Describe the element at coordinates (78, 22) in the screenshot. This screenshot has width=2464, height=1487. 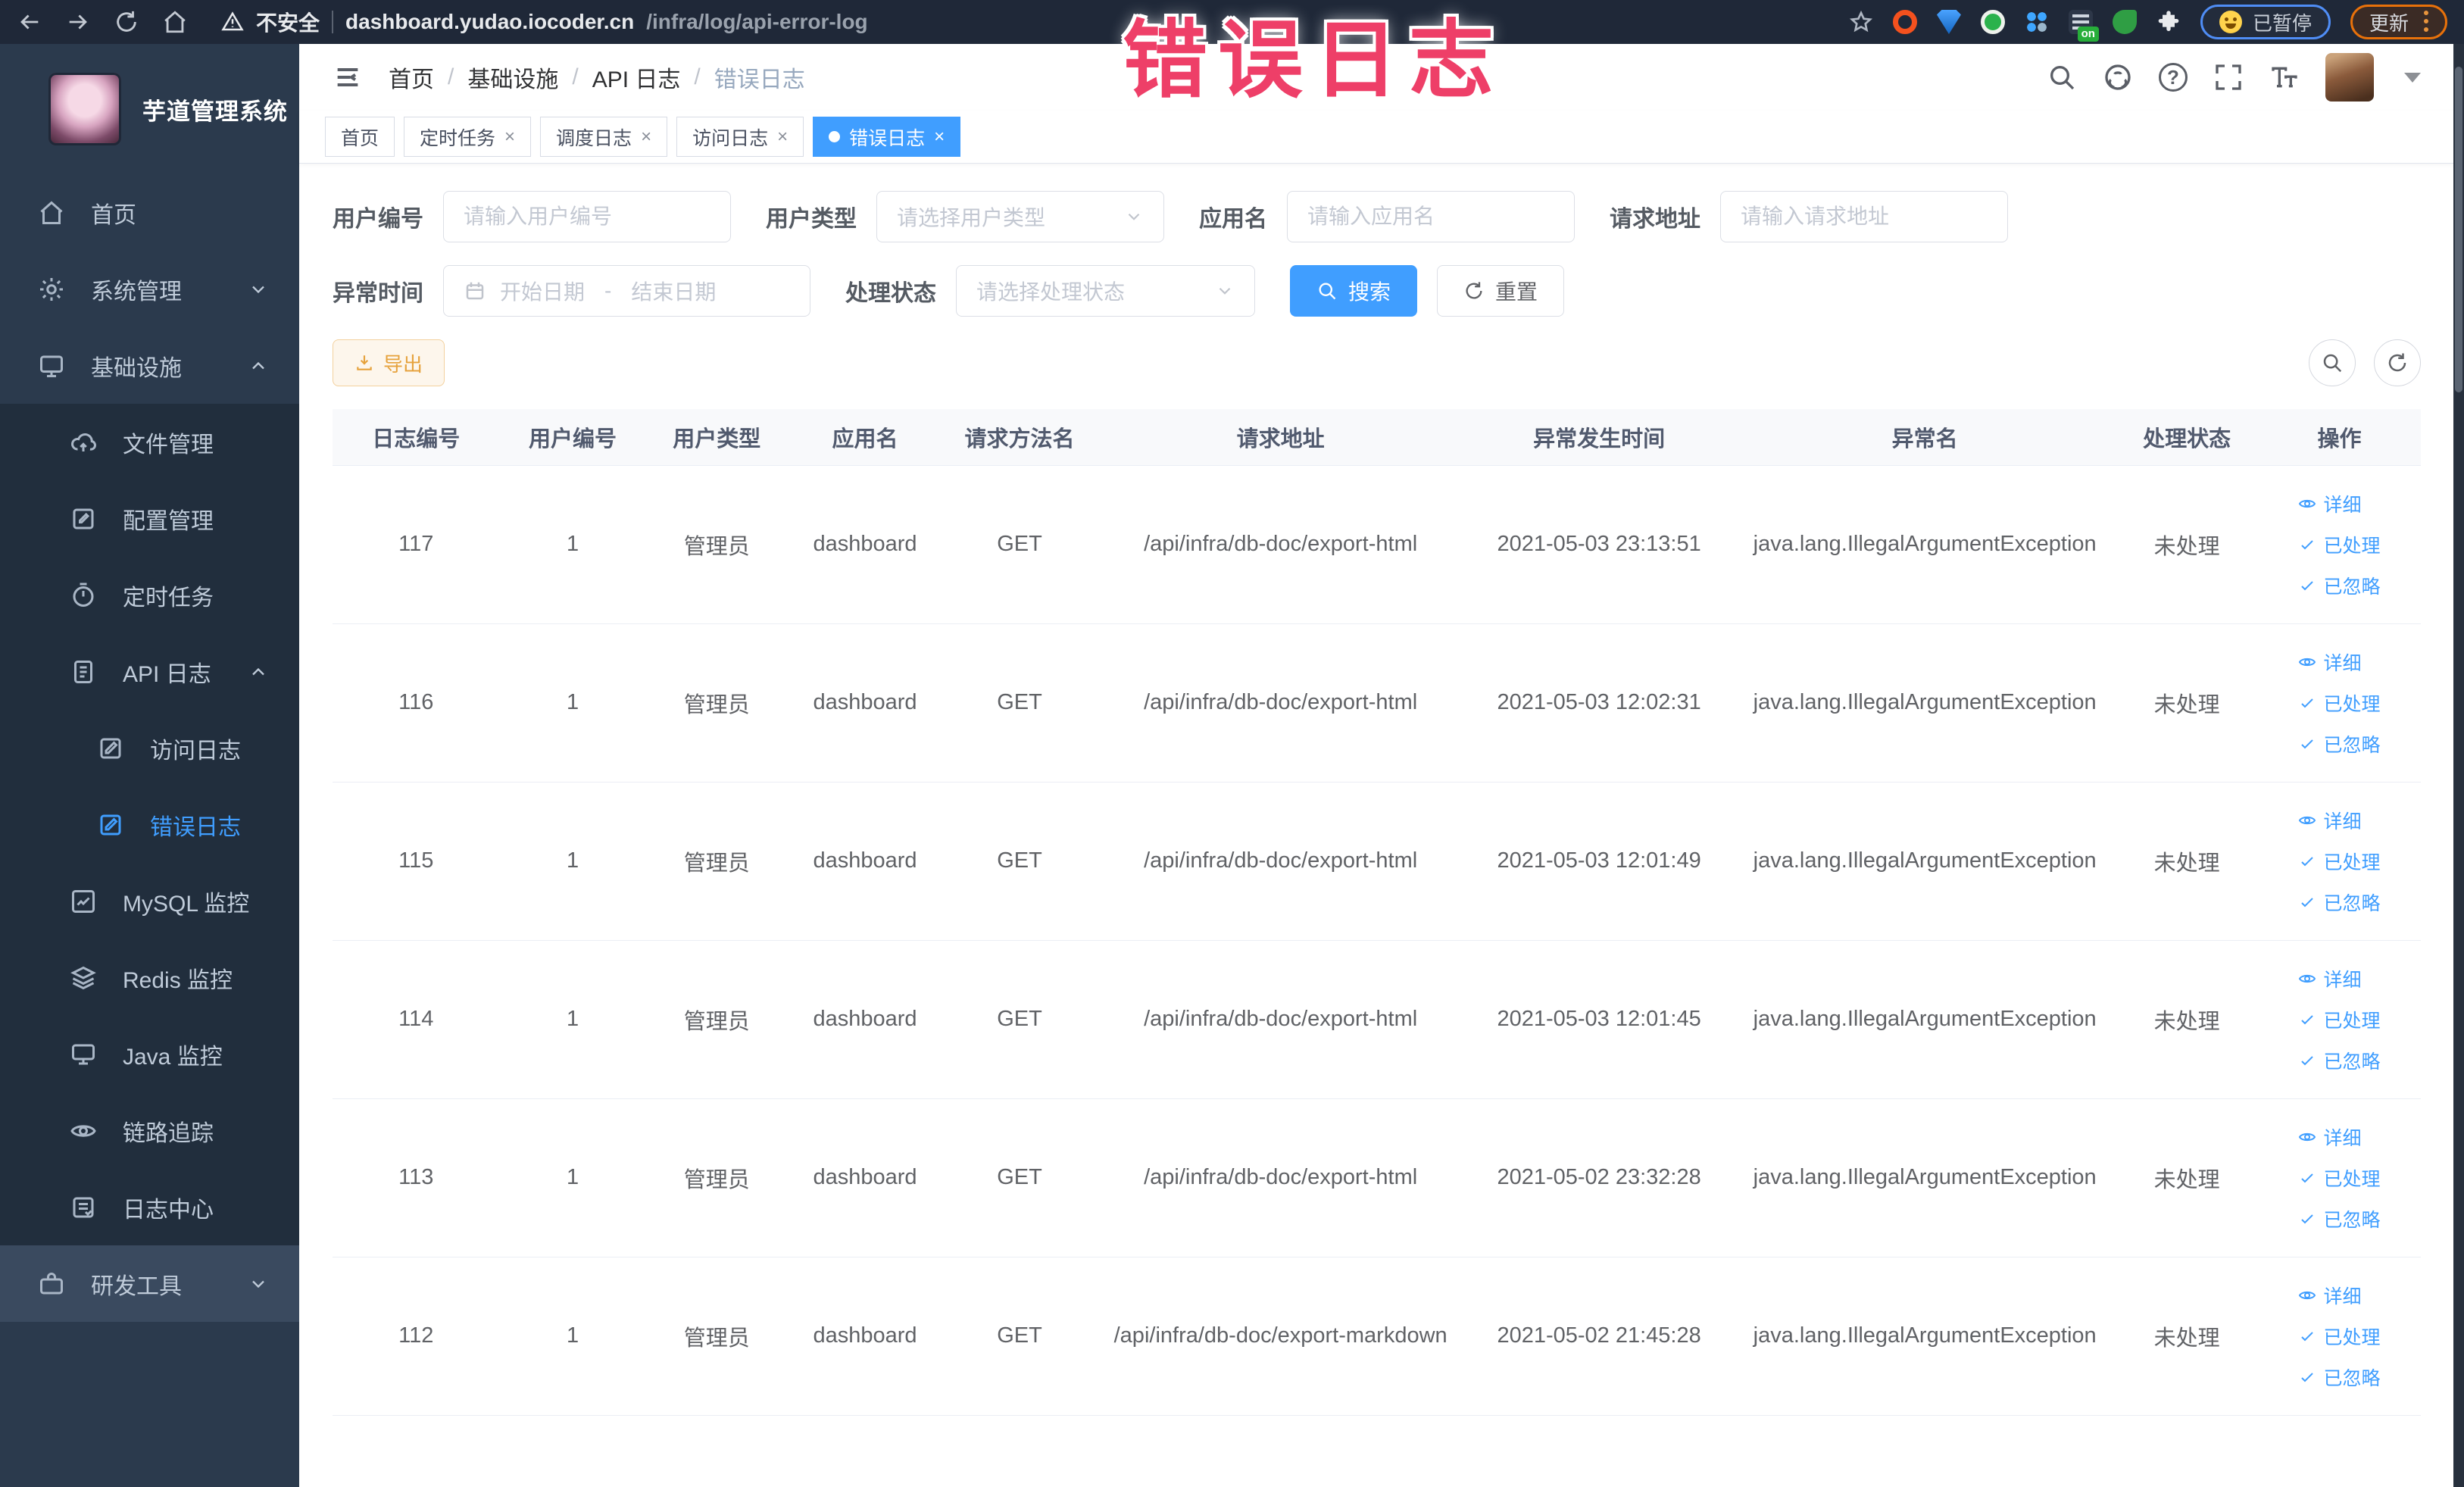
I see `forward-icon` at that location.